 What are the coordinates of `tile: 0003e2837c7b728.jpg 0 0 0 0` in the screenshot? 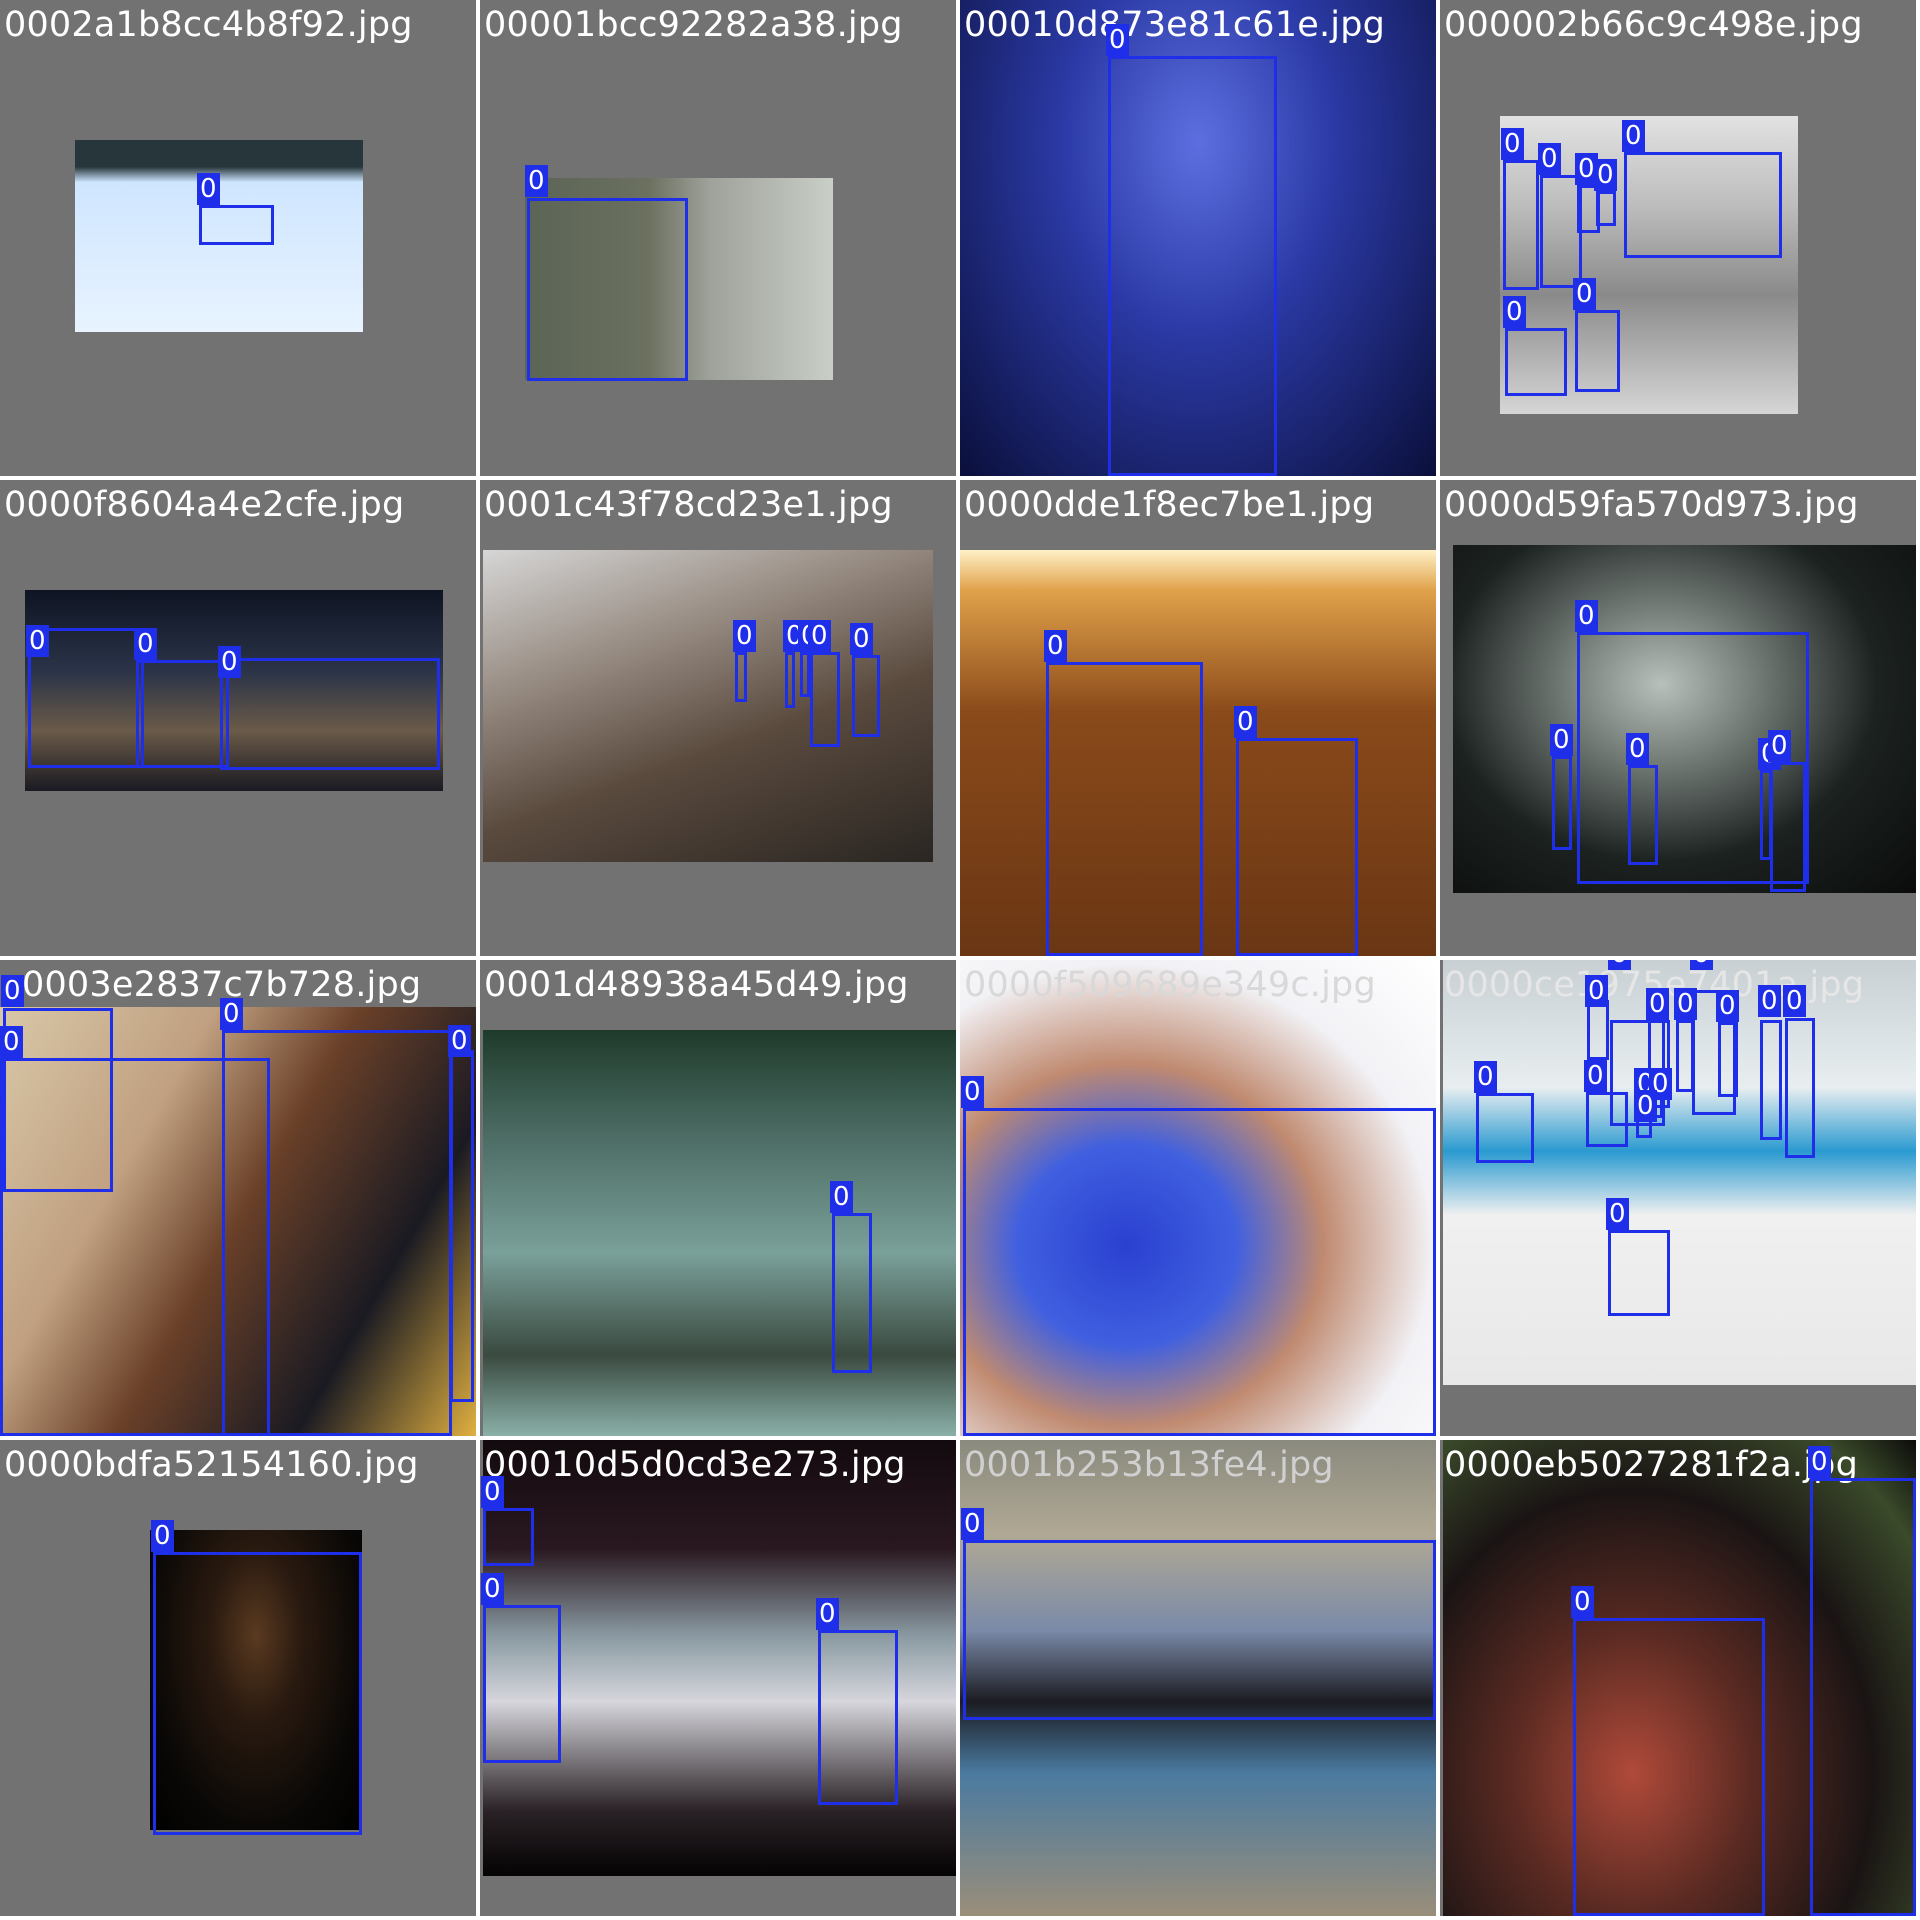 It's located at (238, 1198).